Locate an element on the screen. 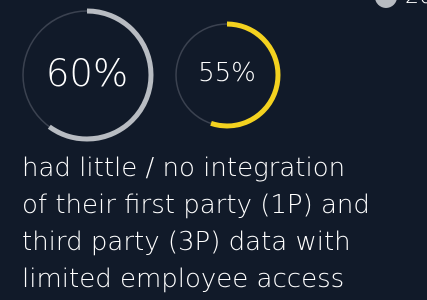 The image size is (427, 300). caption-line: of their first party (1P) and is located at coordinates (196, 205).